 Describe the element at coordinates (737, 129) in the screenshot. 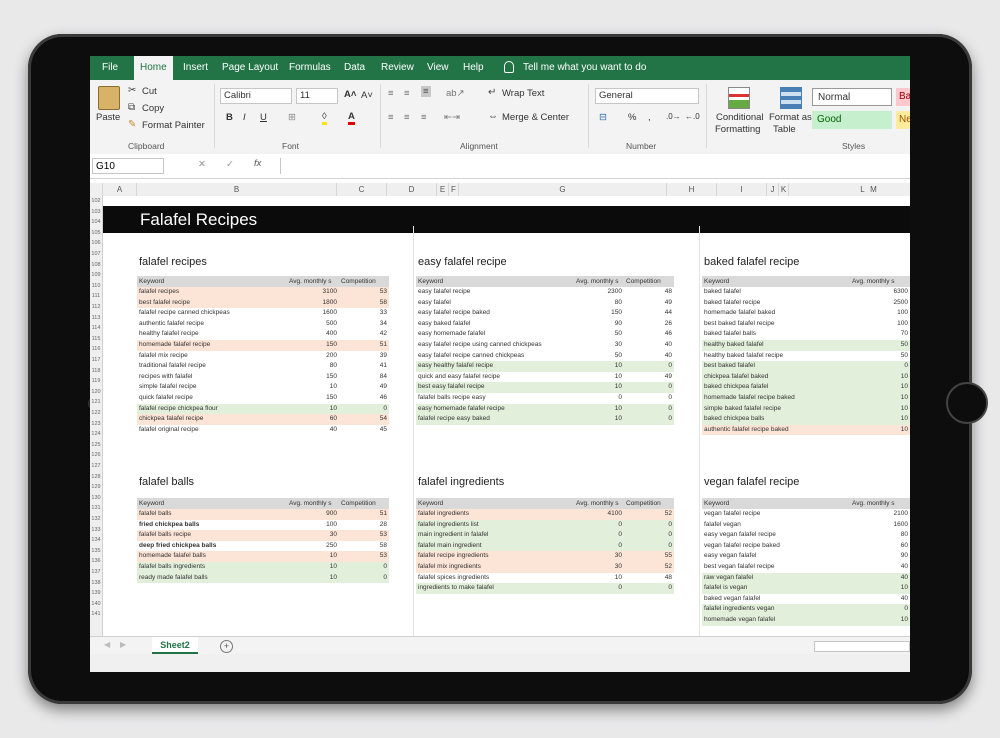

I see `conditional-formatting-label-2: Formatting` at that location.